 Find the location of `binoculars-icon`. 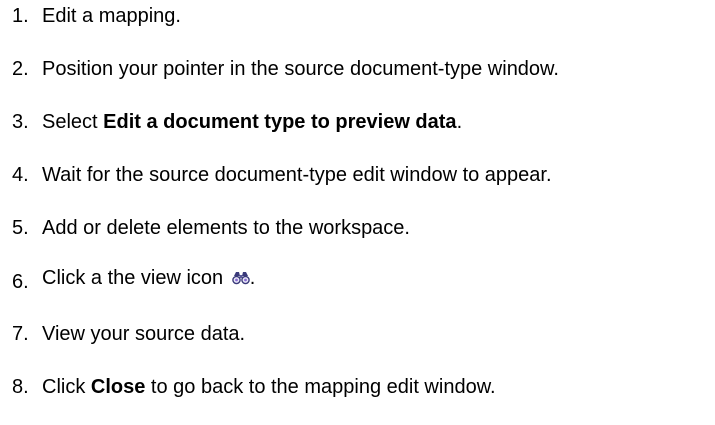

binoculars-icon is located at coordinates (240, 276).